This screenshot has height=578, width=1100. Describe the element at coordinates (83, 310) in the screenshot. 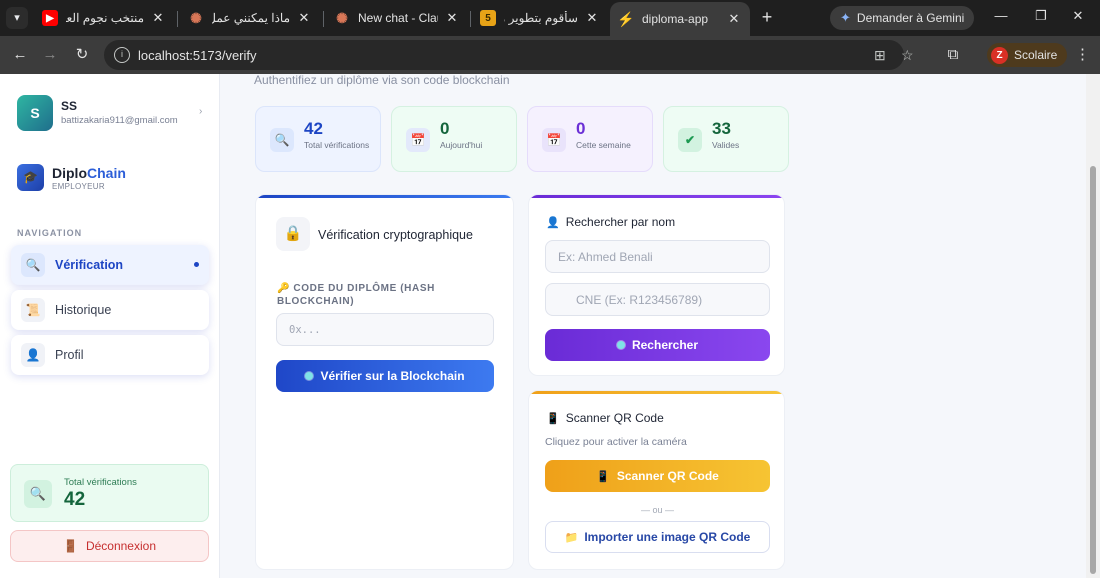

I see `sidebar-item-label: Historique` at that location.